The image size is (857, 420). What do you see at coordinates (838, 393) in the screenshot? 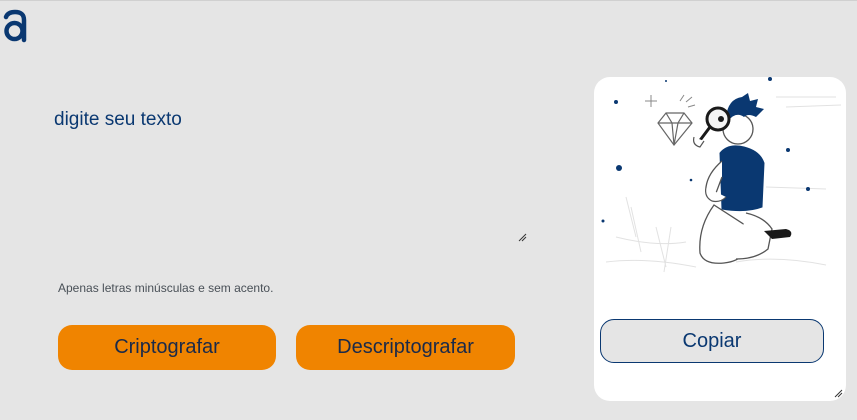
I see `output-resize-handle-icon` at bounding box center [838, 393].